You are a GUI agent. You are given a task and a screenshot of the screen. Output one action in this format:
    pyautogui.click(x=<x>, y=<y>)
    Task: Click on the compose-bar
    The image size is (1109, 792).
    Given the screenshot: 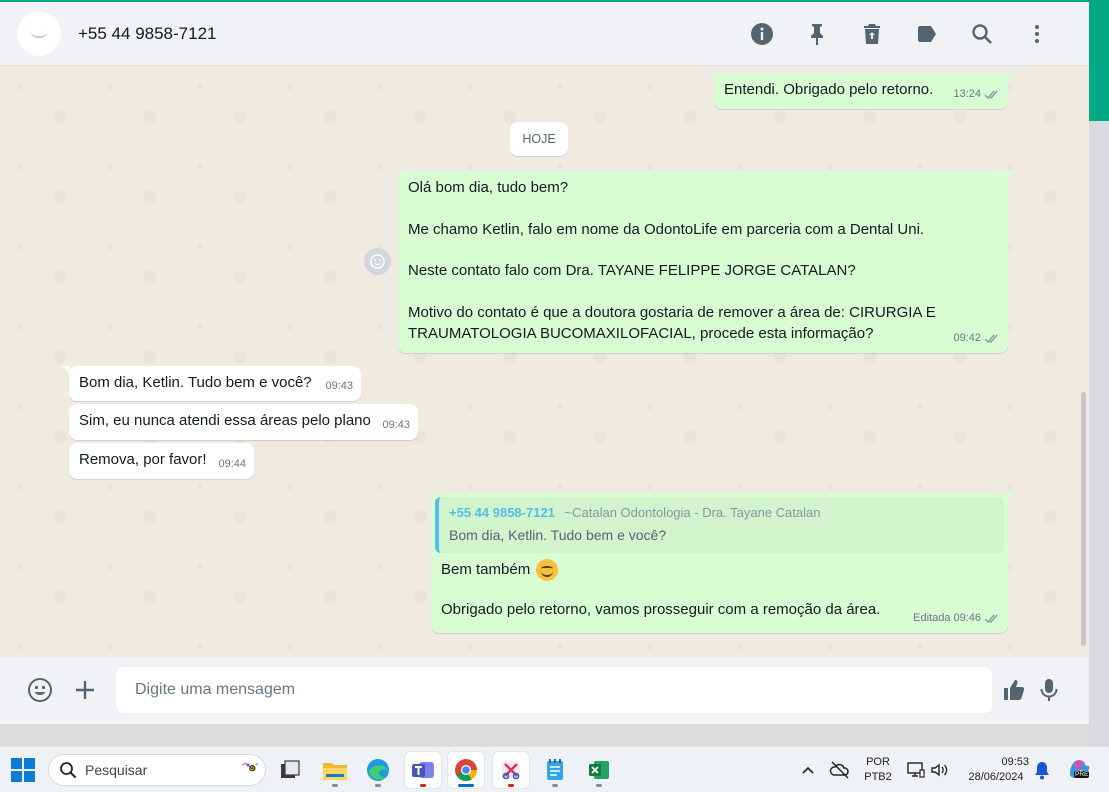 What is the action you would take?
    pyautogui.click(x=544, y=690)
    